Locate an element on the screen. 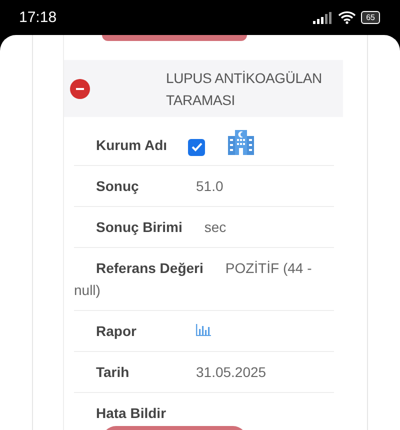  field-entry: Tarih 31.05.2025 is located at coordinates (204, 372).